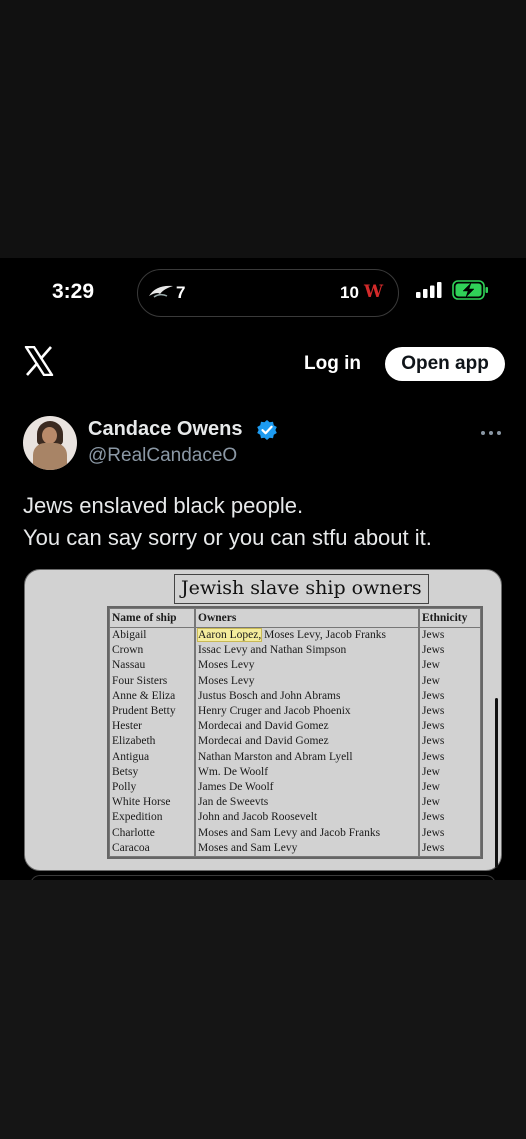  What do you see at coordinates (268, 293) in the screenshot?
I see `dynamic-island-live-score: 7 10 W` at bounding box center [268, 293].